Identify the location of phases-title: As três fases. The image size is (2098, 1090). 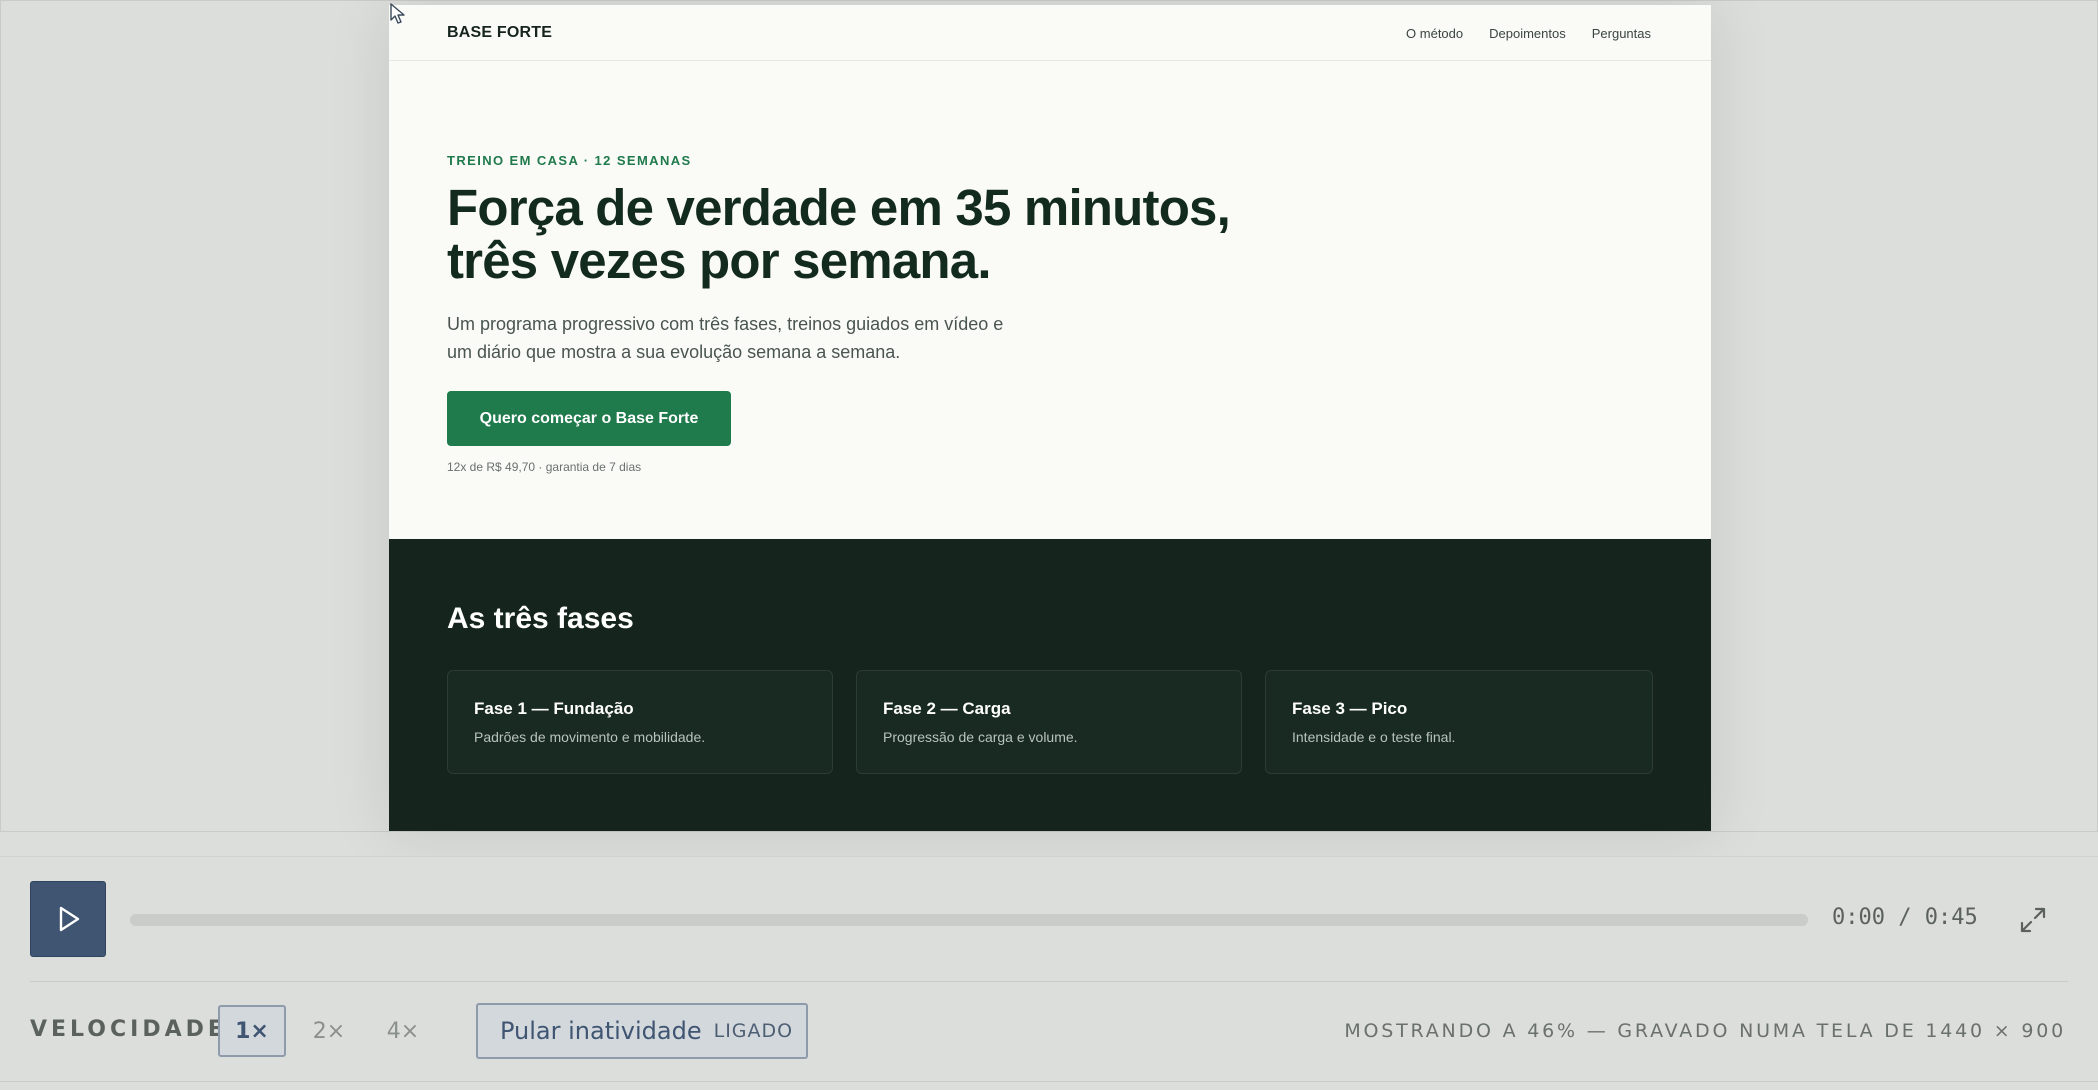
(540, 618).